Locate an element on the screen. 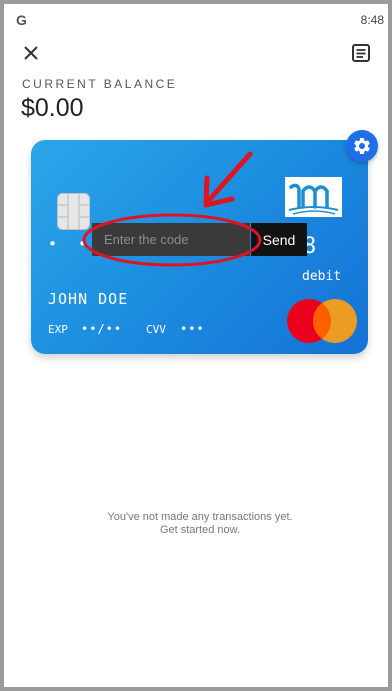 This screenshot has height=691, width=392. google-g-icon: G is located at coordinates (21, 20).